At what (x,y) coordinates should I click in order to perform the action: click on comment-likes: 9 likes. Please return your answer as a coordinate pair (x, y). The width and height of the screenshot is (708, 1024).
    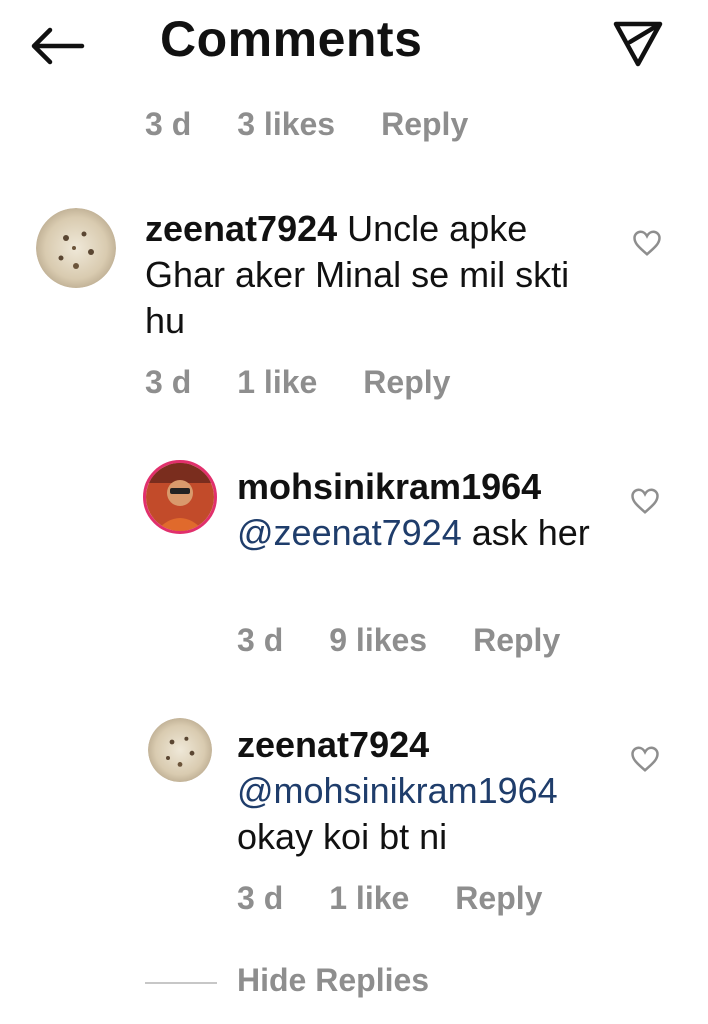
    Looking at the image, I should click on (378, 640).